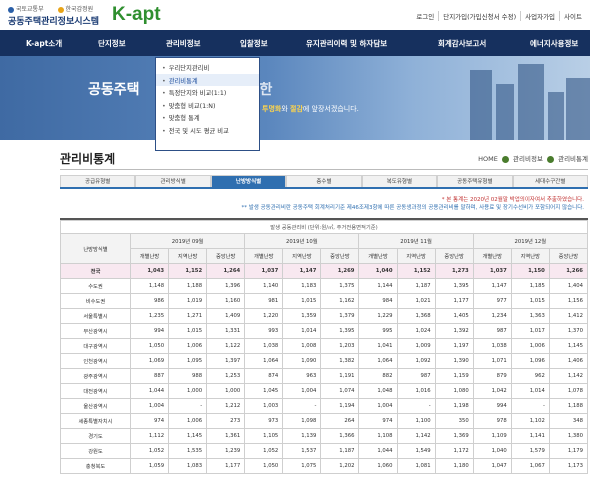  Describe the element at coordinates (44, 43) in the screenshot. I see `nav-kapt-intro: K-apt소개` at that location.